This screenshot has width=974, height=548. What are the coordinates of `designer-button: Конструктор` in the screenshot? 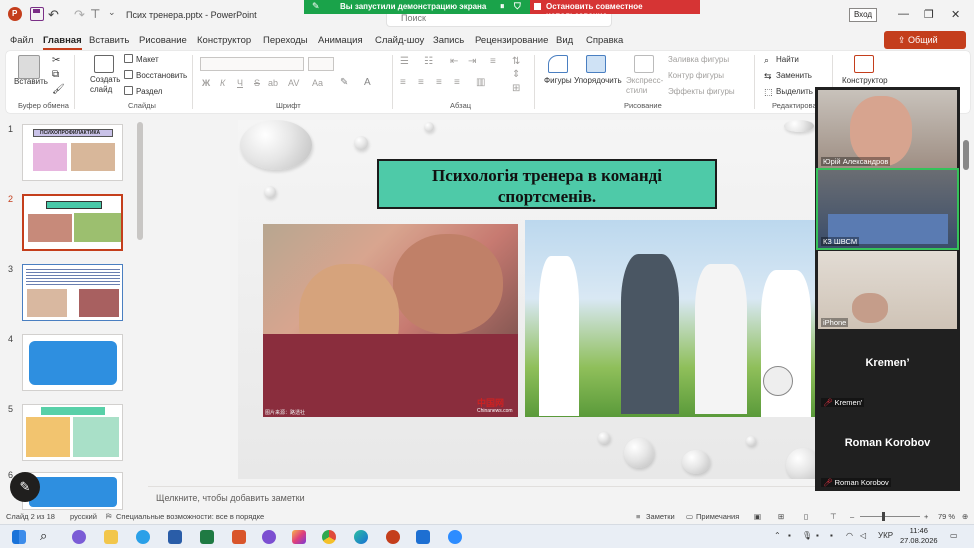 It's located at (865, 80).